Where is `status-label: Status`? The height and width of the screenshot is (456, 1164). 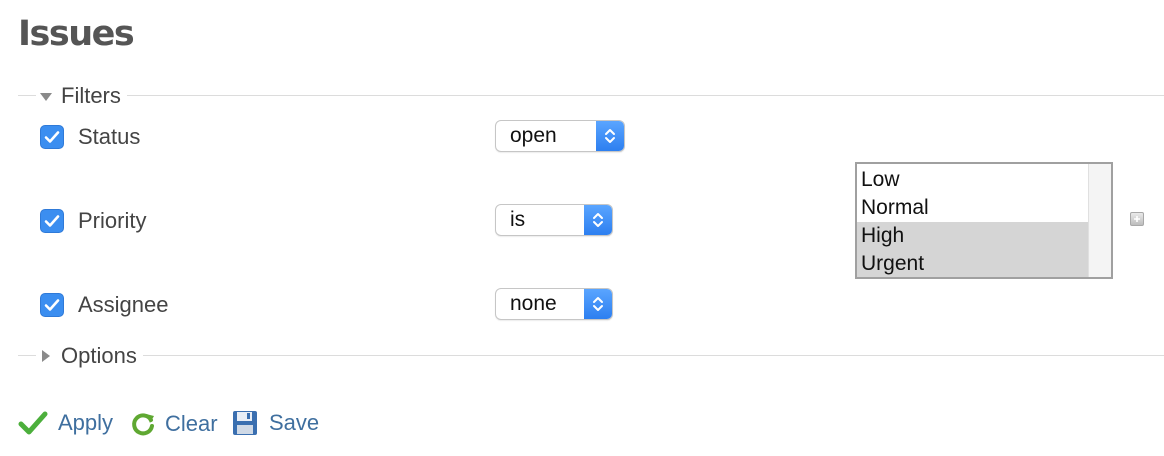 status-label: Status is located at coordinates (109, 136).